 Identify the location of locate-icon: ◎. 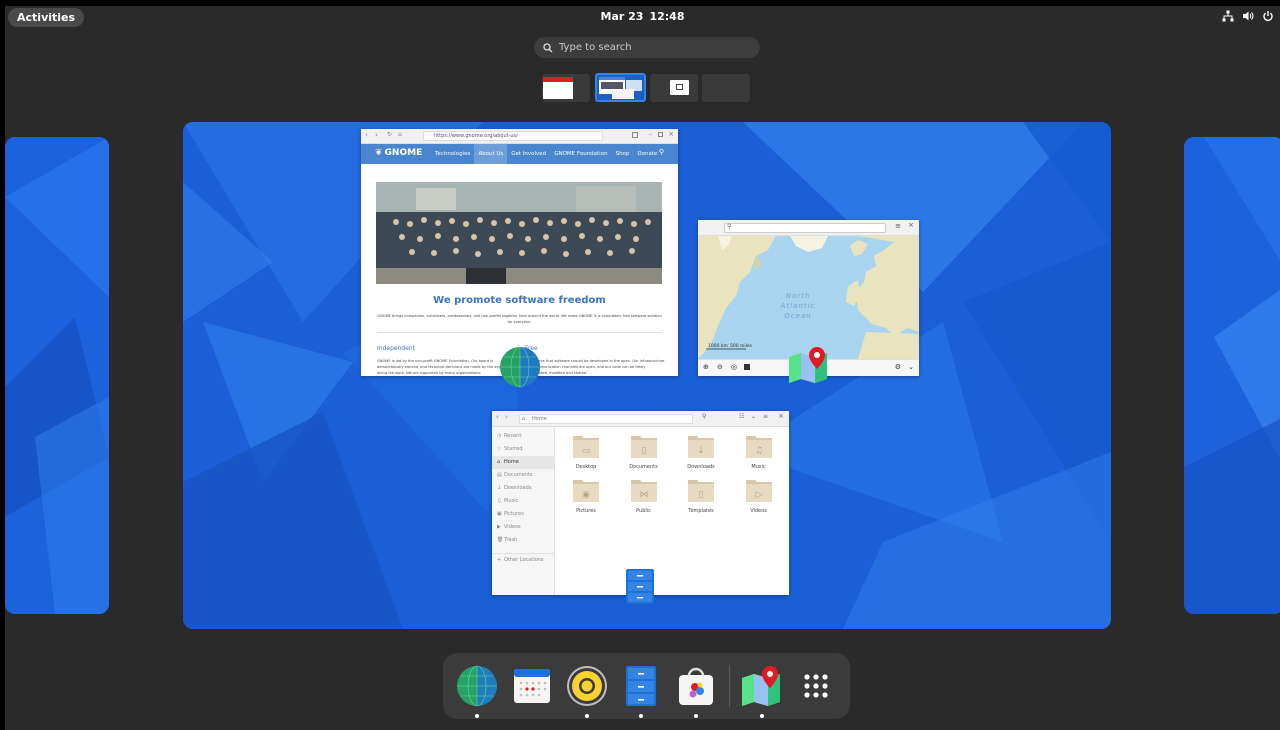
(734, 367).